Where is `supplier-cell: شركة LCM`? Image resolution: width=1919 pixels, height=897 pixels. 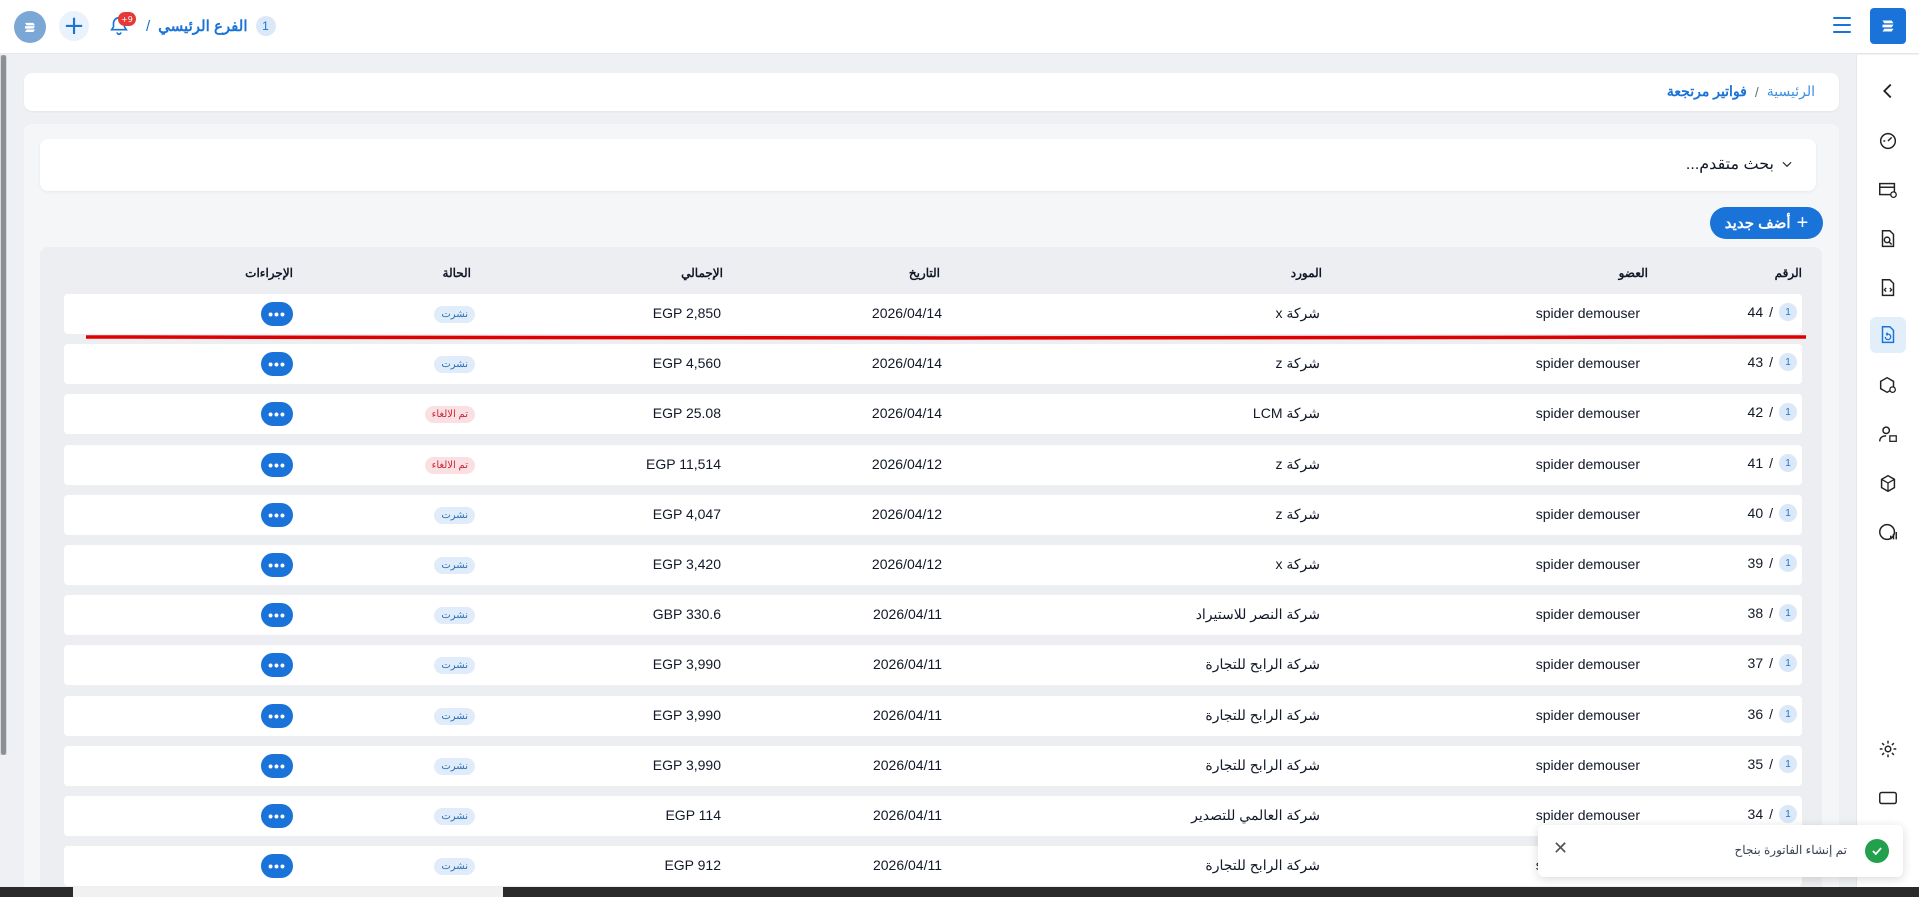 supplier-cell: شركة LCM is located at coordinates (1286, 413).